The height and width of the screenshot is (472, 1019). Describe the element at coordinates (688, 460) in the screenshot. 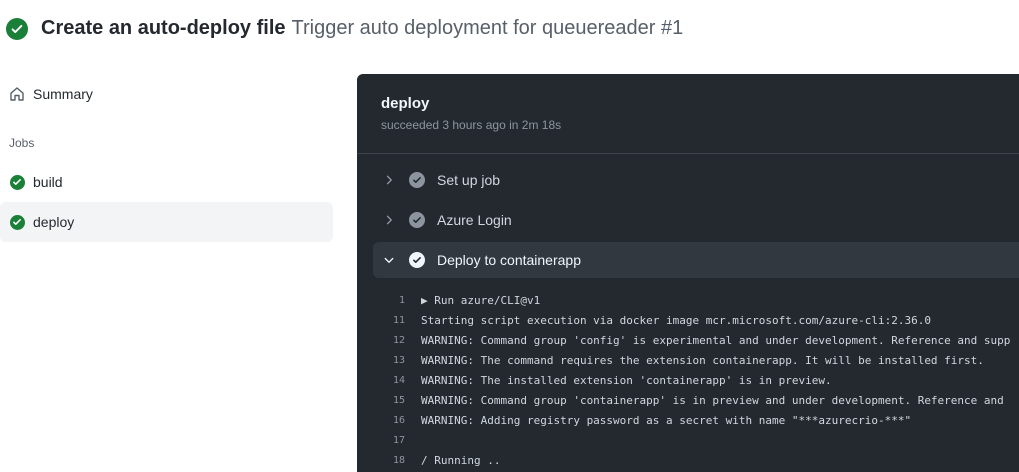

I see `log-line: 18 / Running ..` at that location.